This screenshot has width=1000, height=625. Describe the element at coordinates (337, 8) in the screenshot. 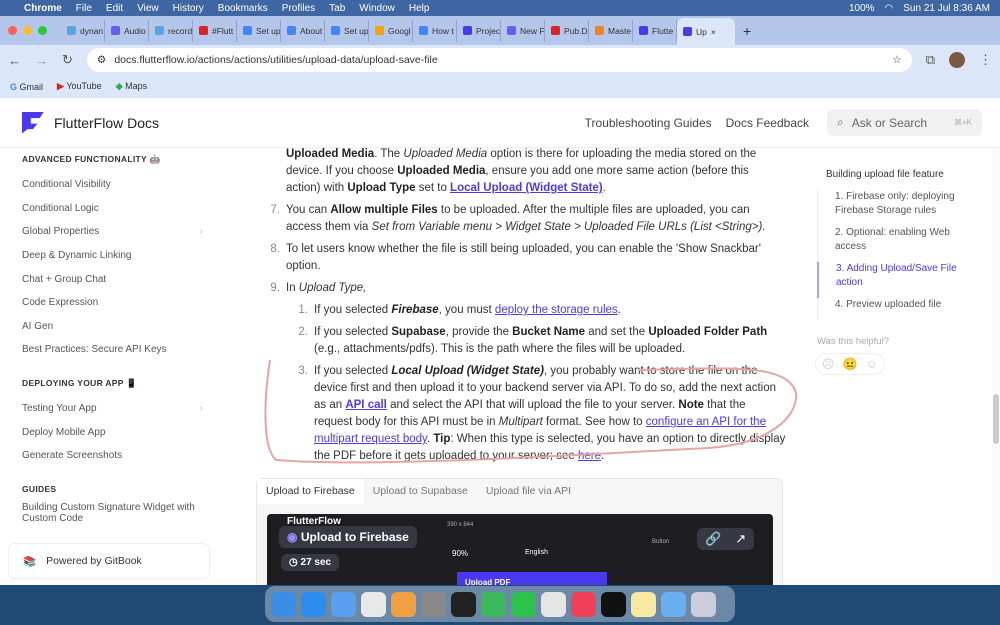

I see `menu-tab: Tab` at that location.